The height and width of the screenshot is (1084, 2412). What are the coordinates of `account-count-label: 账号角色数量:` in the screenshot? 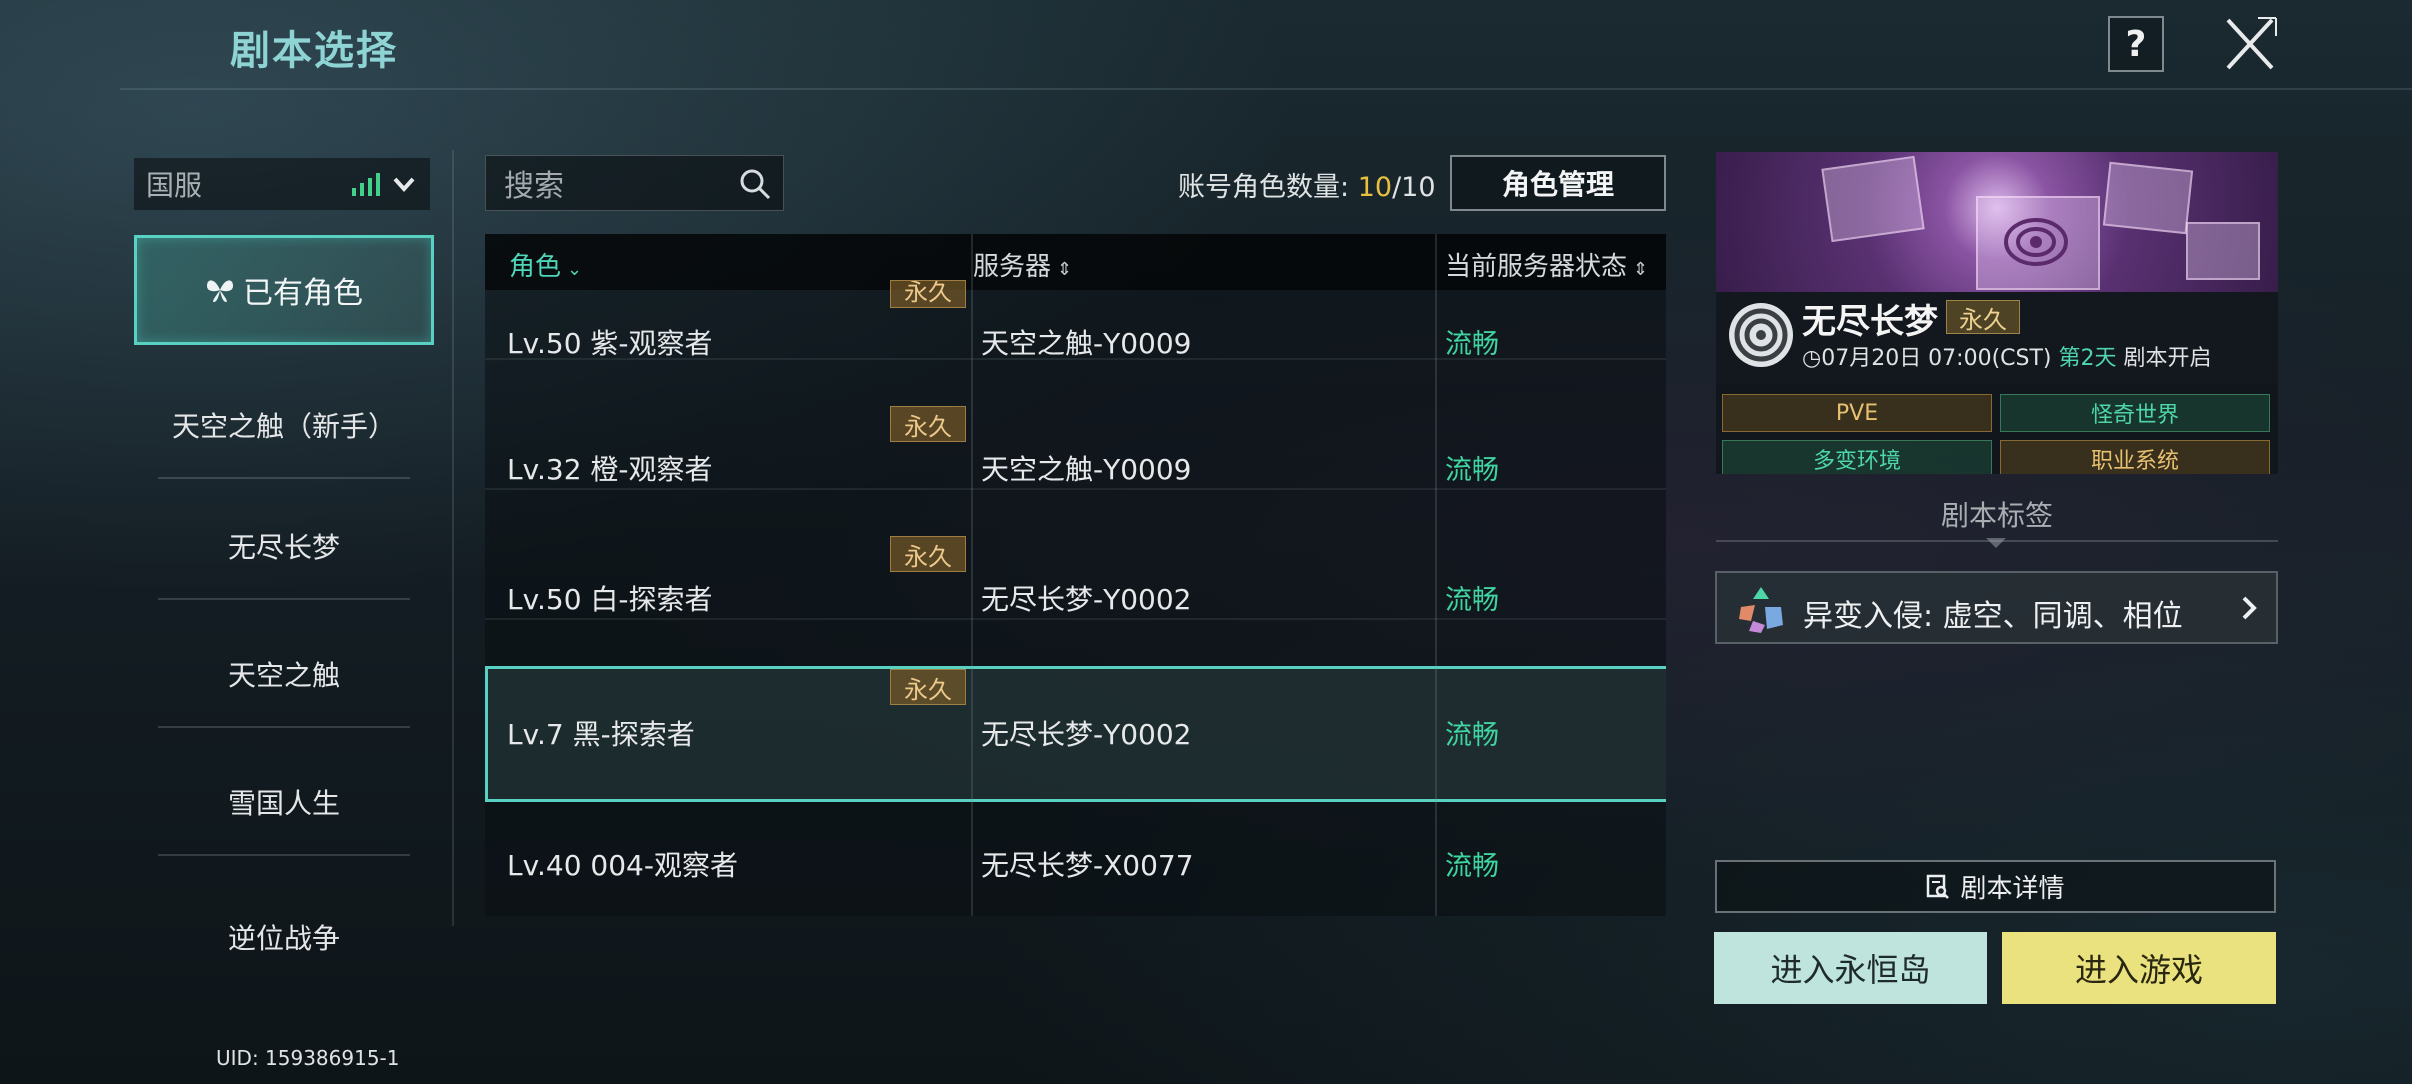 It's located at (1264, 187).